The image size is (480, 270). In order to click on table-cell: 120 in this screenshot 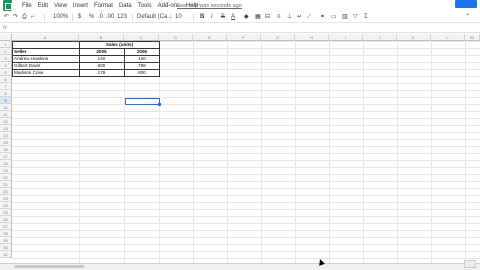, I will do `click(142, 58)`.